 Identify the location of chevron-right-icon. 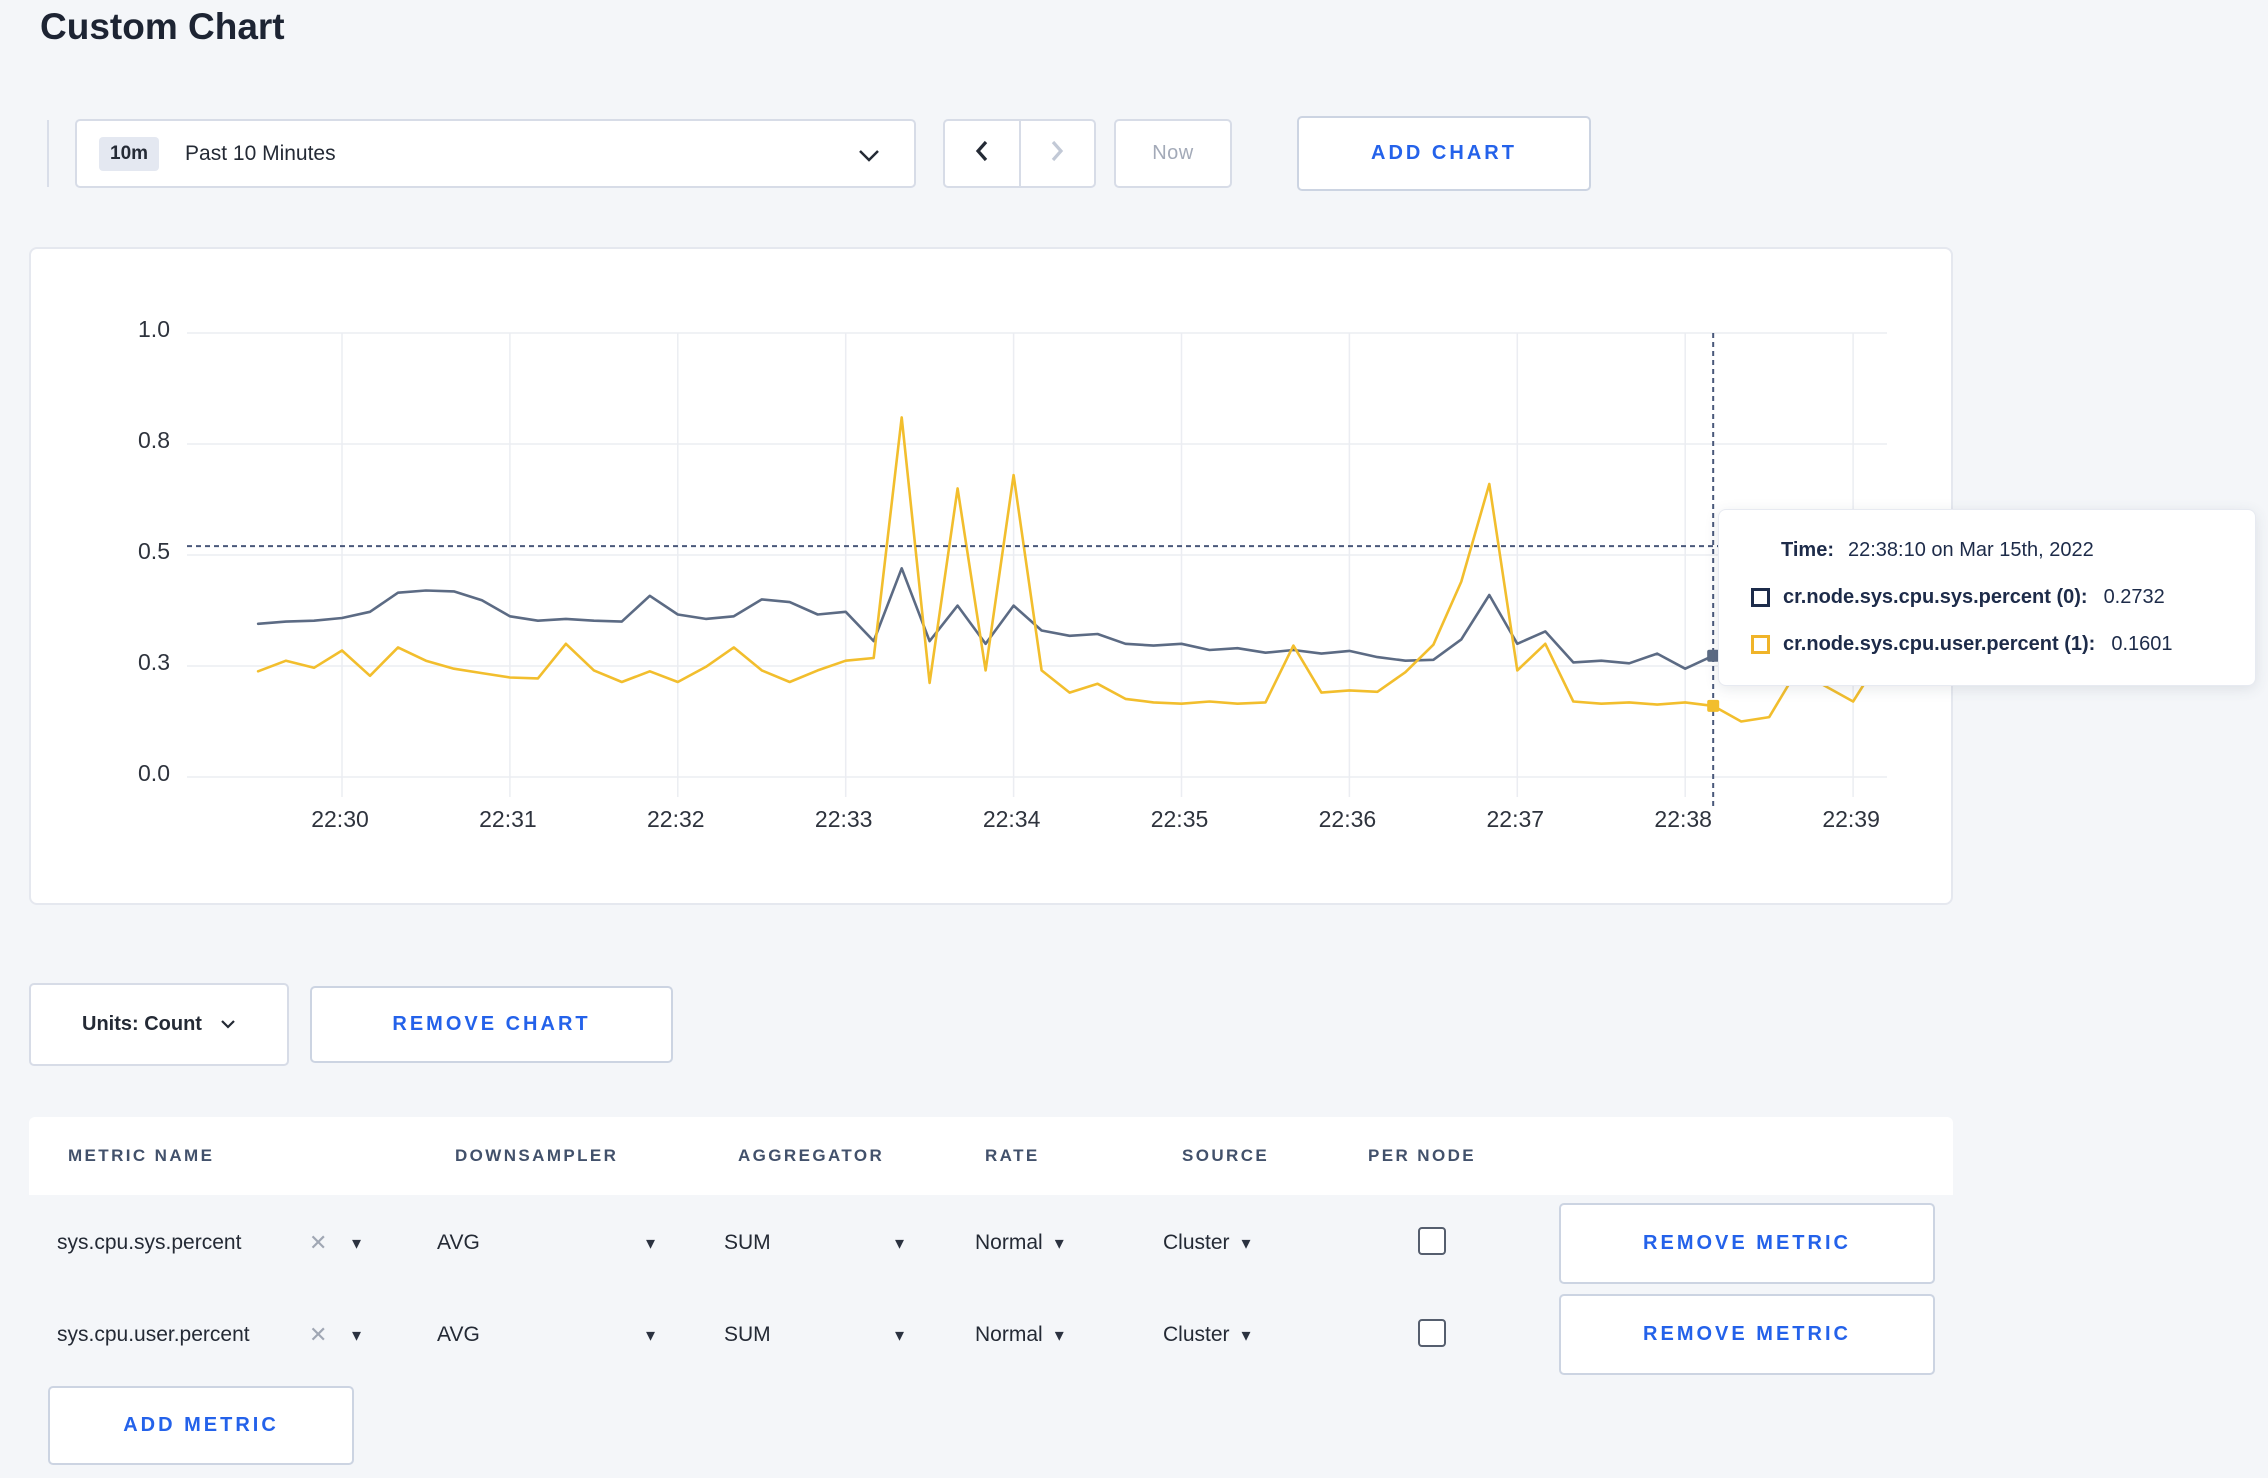
(1057, 153).